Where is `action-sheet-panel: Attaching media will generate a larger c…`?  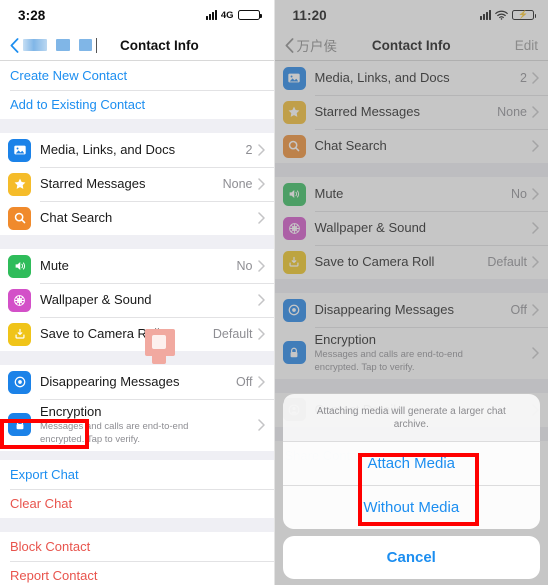
action-sheet-panel: Attaching media will generate a larger c… is located at coordinates (411, 461).